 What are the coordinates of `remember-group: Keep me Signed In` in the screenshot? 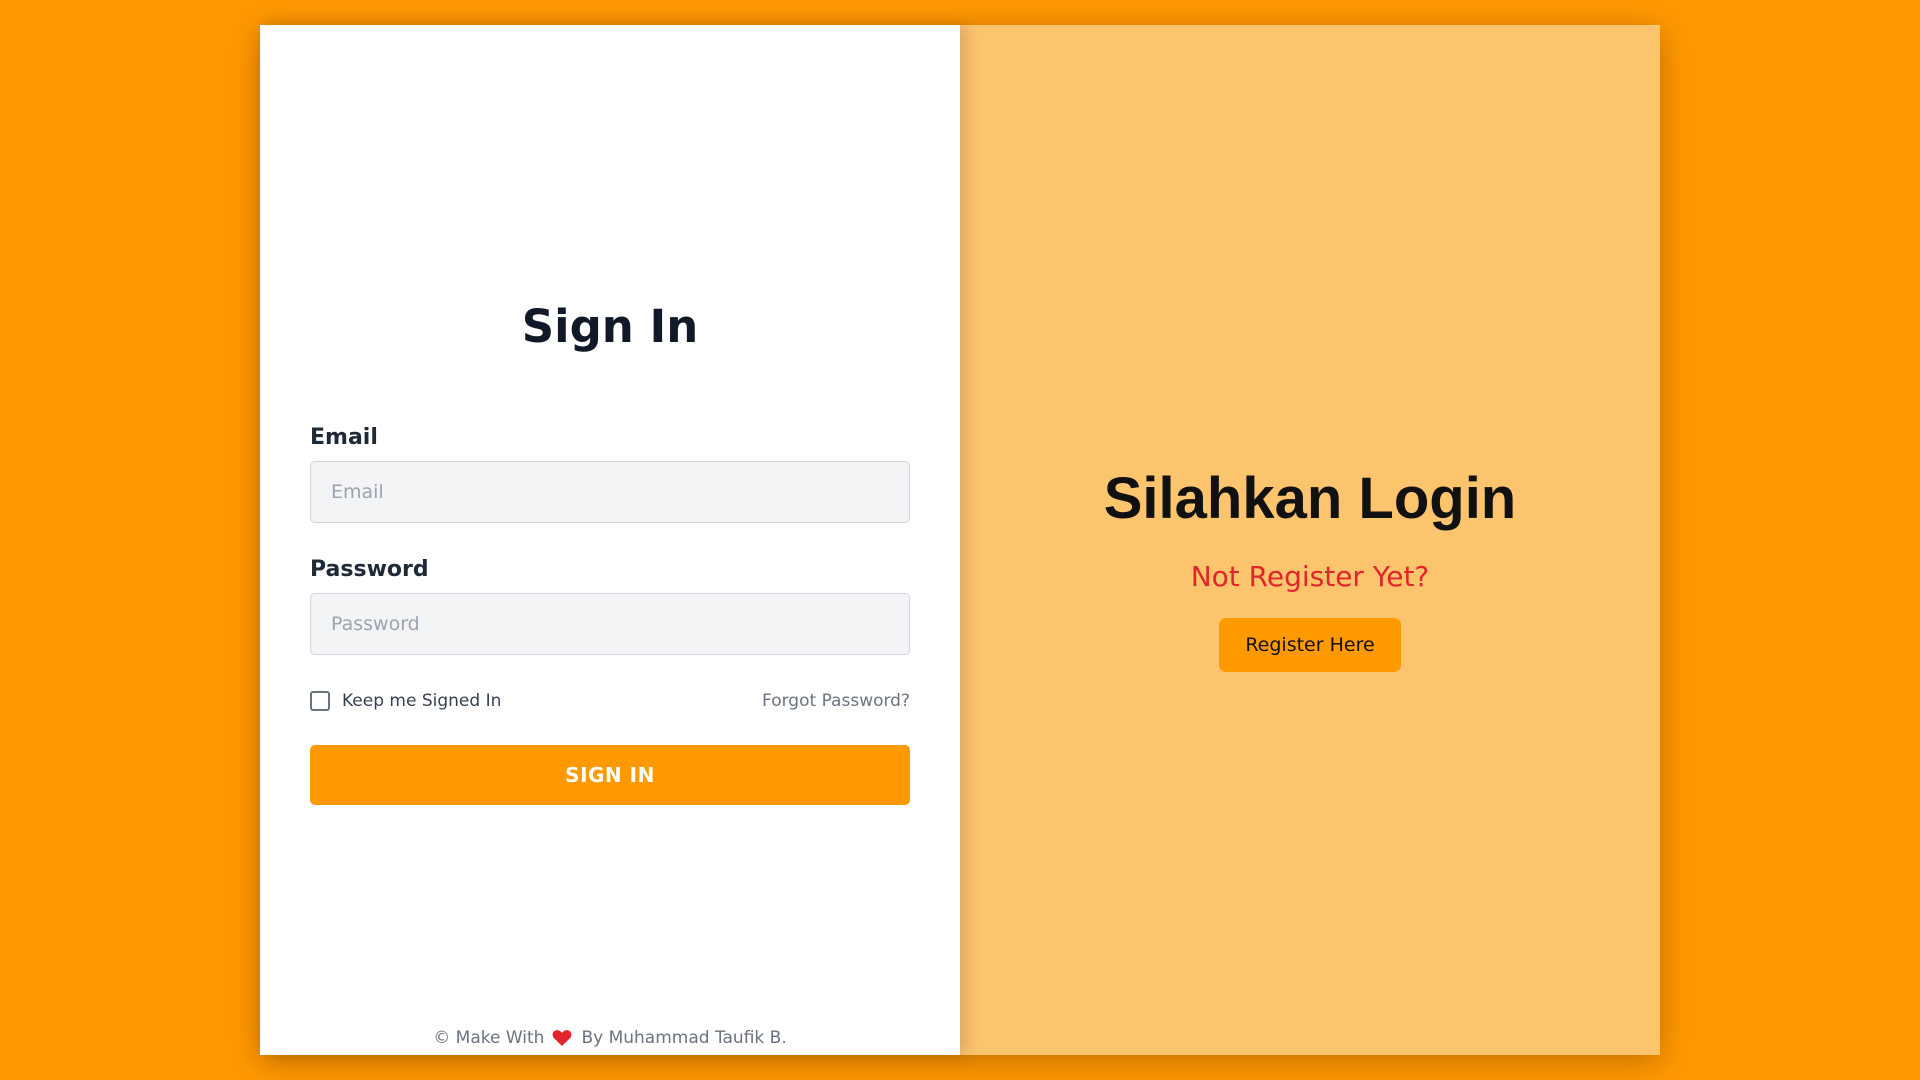 It's located at (405, 701).